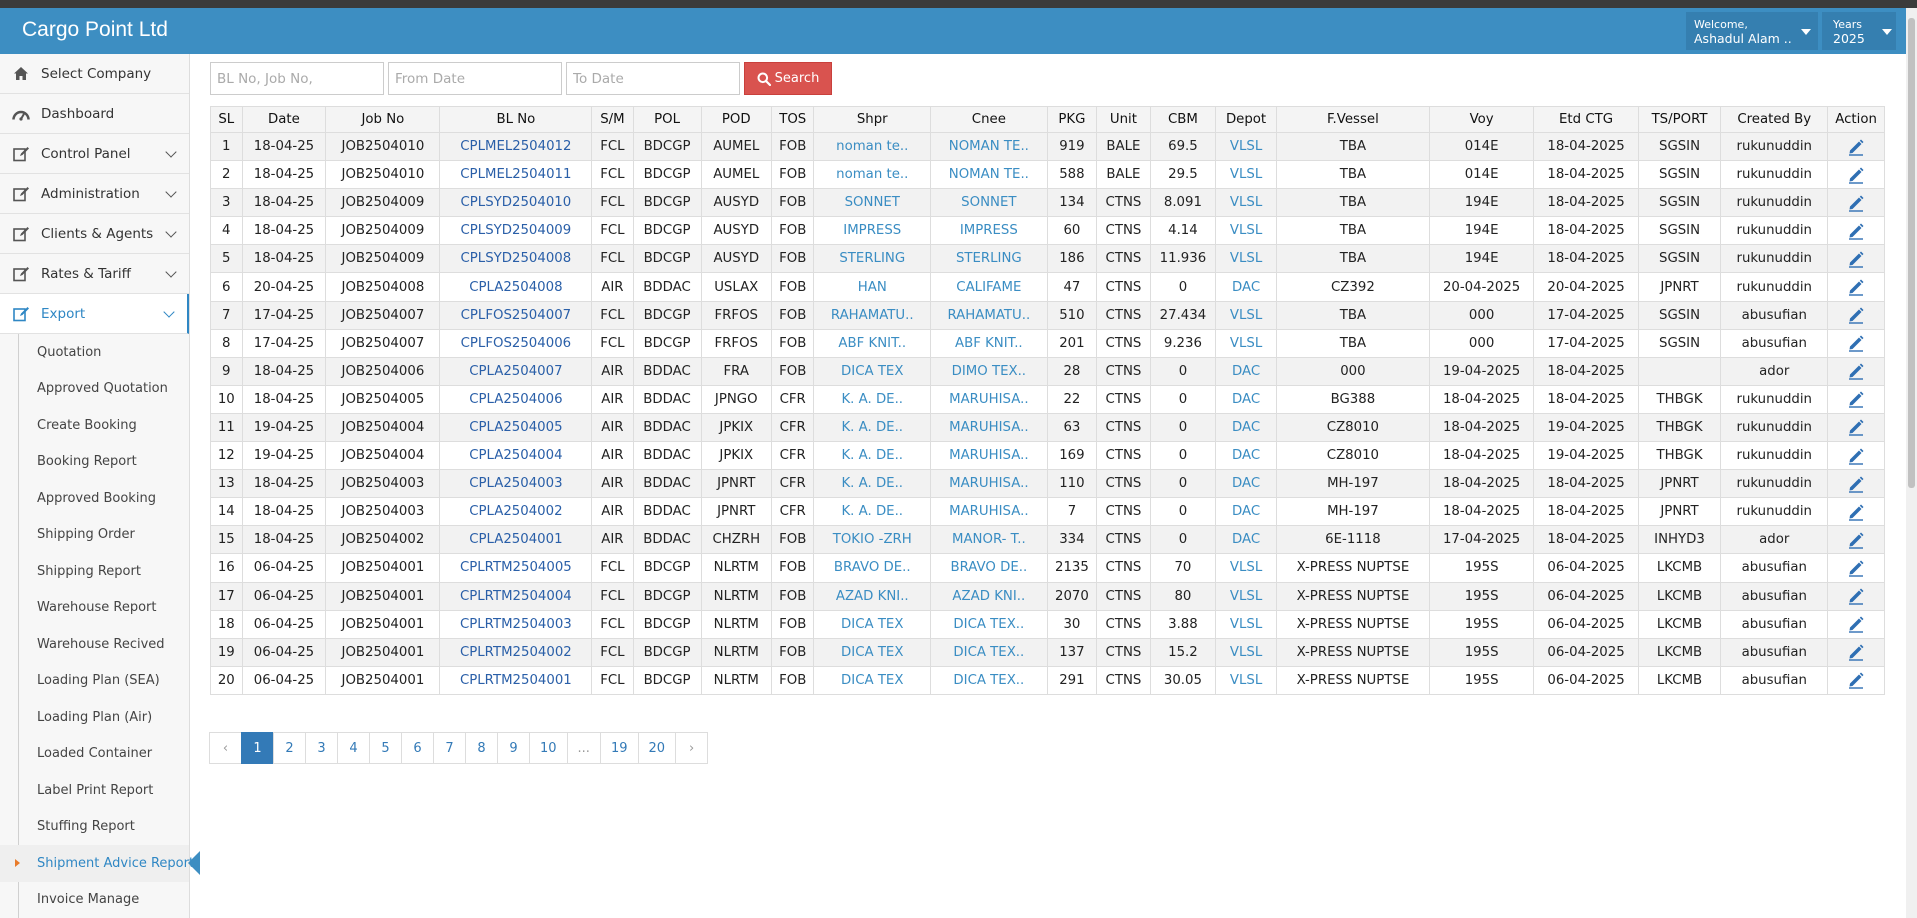 The image size is (1917, 918). What do you see at coordinates (1856, 119) in the screenshot?
I see `column-header-action: Action` at bounding box center [1856, 119].